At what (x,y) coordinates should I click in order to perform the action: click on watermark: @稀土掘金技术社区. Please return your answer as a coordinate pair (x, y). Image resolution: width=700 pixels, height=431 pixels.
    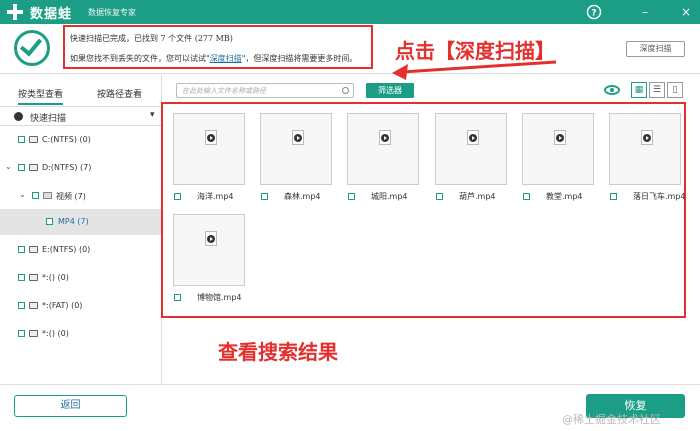
    Looking at the image, I should click on (611, 419).